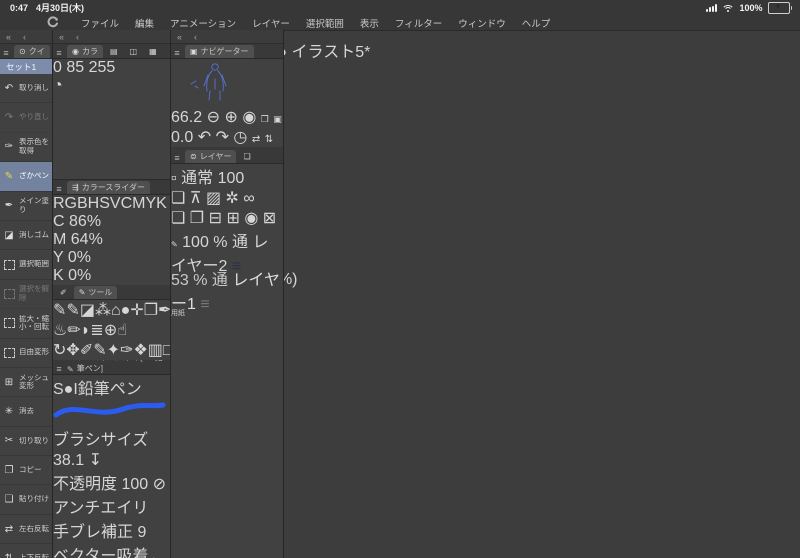 The width and height of the screenshot is (800, 558). I want to click on color-slider-menu-icon: ≡, so click(59, 189).